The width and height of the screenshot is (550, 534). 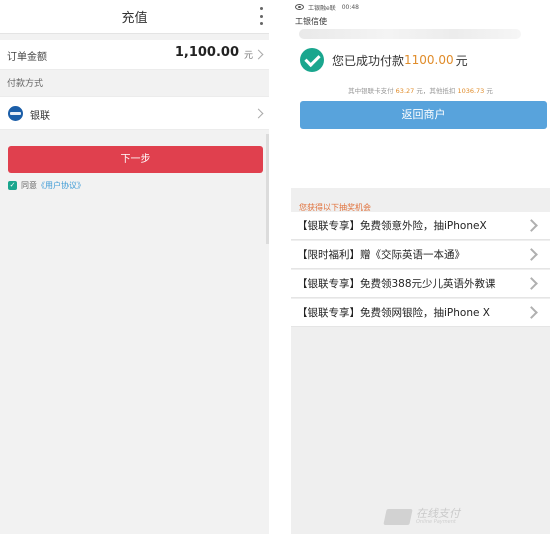 I want to click on promo-item: 【限时福利】赠《交际英语一本通》, so click(x=420, y=255).